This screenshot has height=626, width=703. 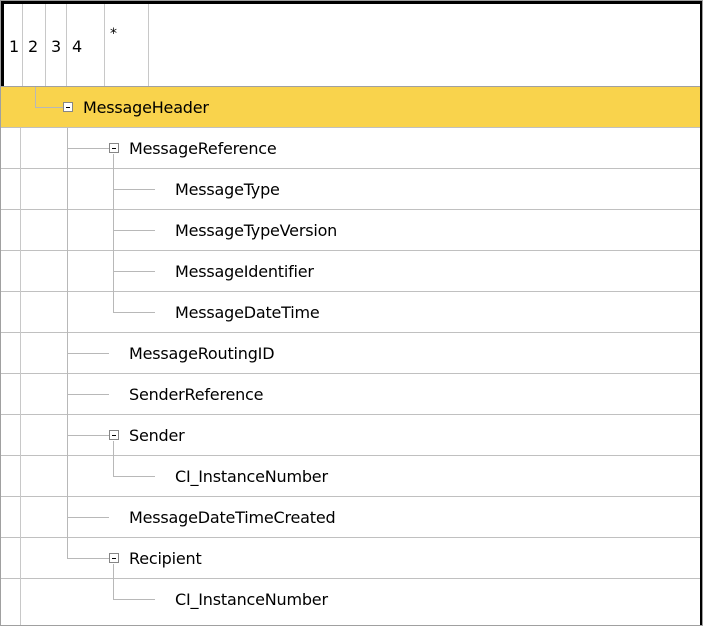 What do you see at coordinates (351, 148) in the screenshot?
I see `tree-row: MessageReference` at bounding box center [351, 148].